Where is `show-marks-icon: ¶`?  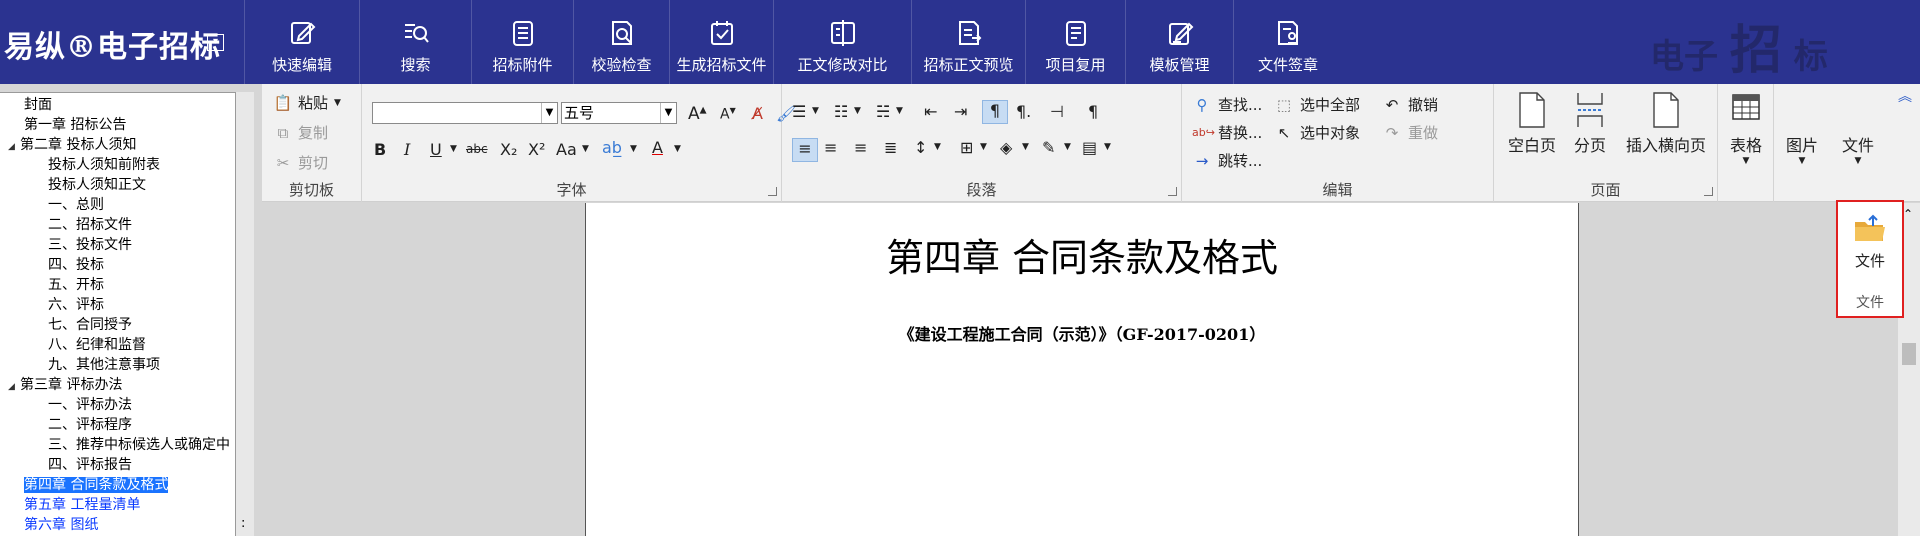
show-marks-icon: ¶ is located at coordinates (995, 112).